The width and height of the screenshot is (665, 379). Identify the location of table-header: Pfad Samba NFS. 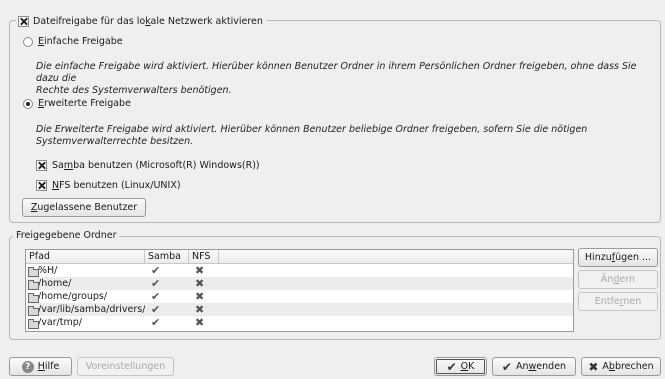
(299, 257).